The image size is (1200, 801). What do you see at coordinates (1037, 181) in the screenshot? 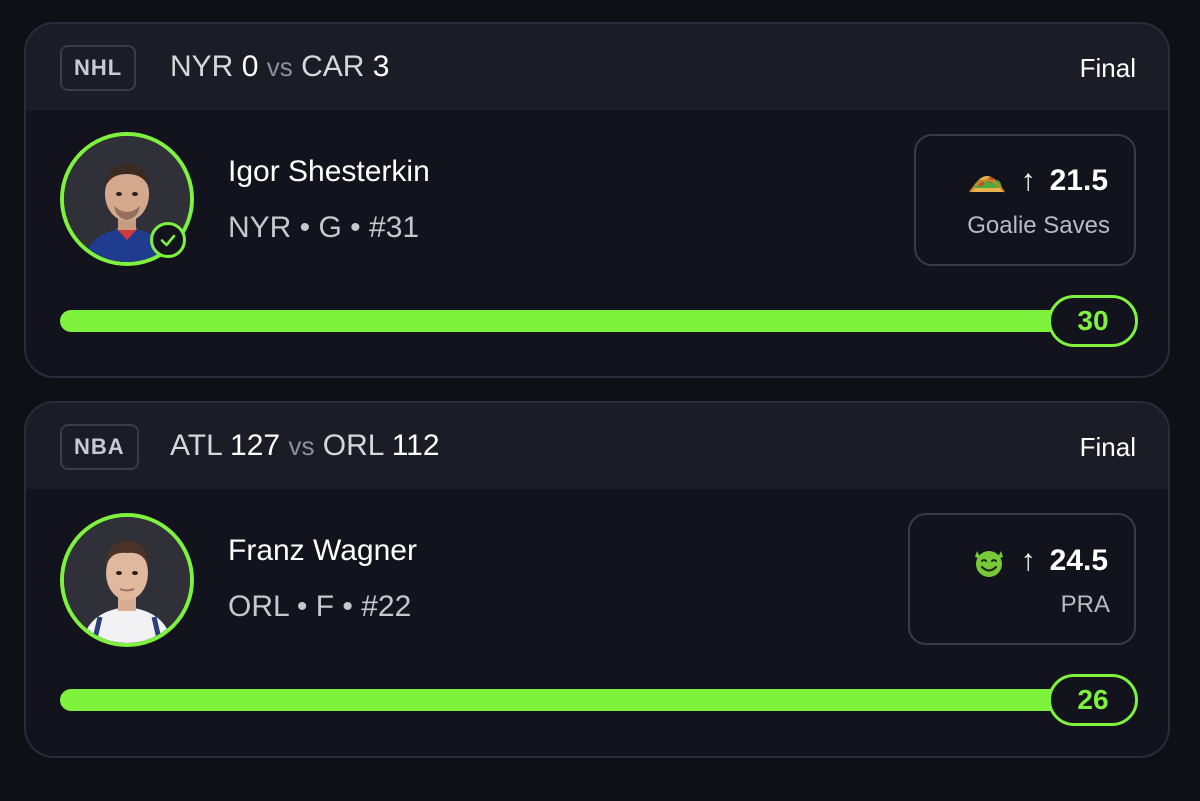
I see `prop-line-row: ↑ 21.5` at bounding box center [1037, 181].